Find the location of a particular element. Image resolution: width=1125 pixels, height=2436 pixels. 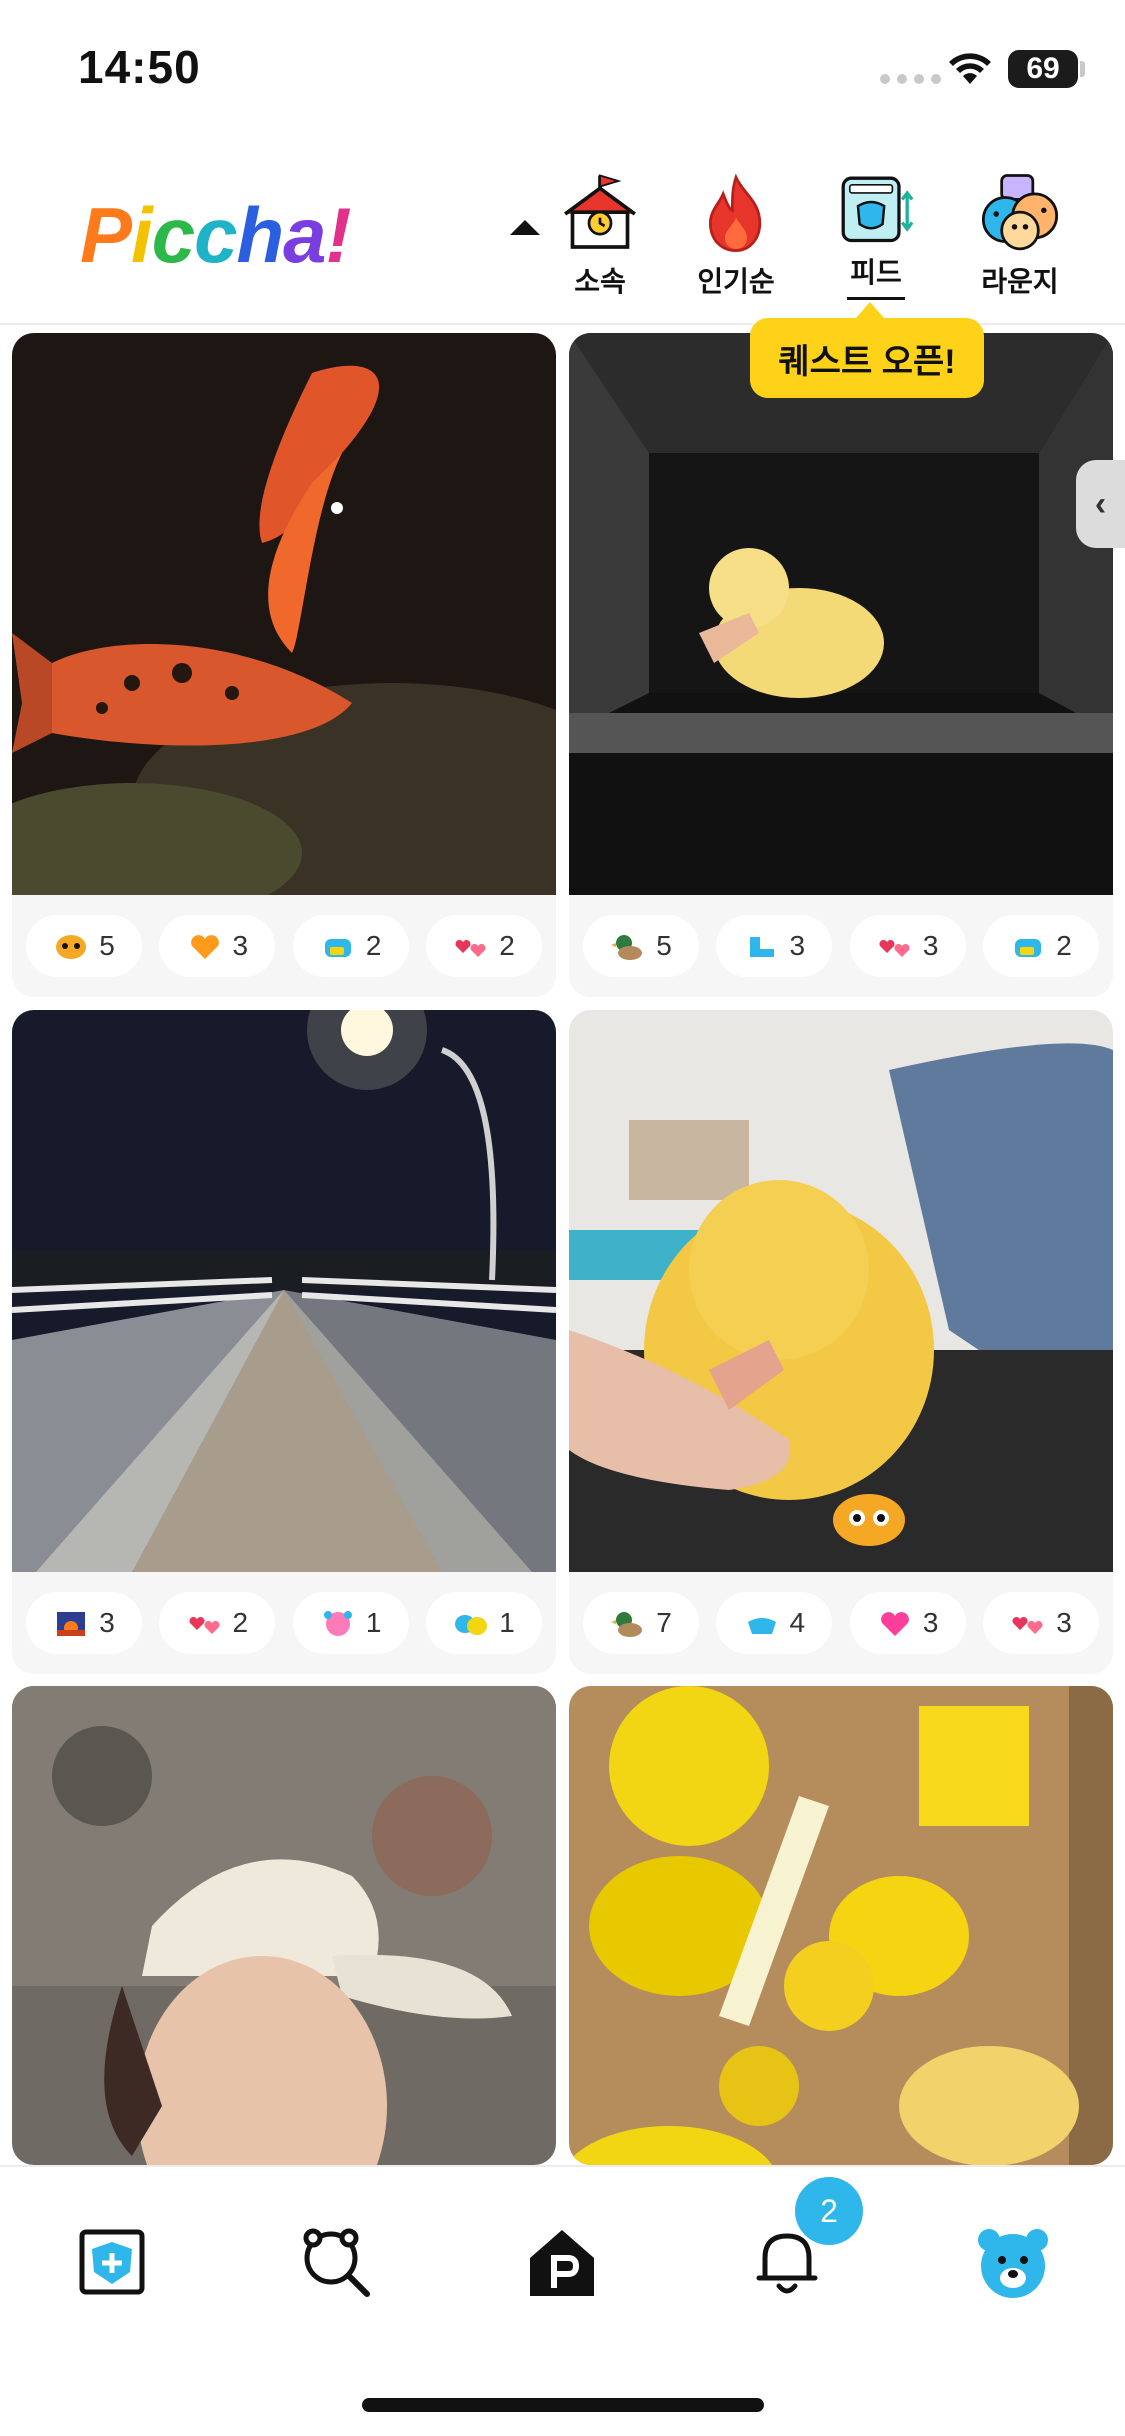

tab-popular: 인기순 is located at coordinates (736, 235).